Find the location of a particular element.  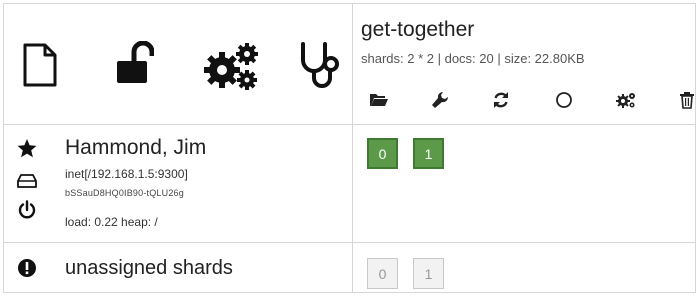

folder-open-icon is located at coordinates (379, 100).